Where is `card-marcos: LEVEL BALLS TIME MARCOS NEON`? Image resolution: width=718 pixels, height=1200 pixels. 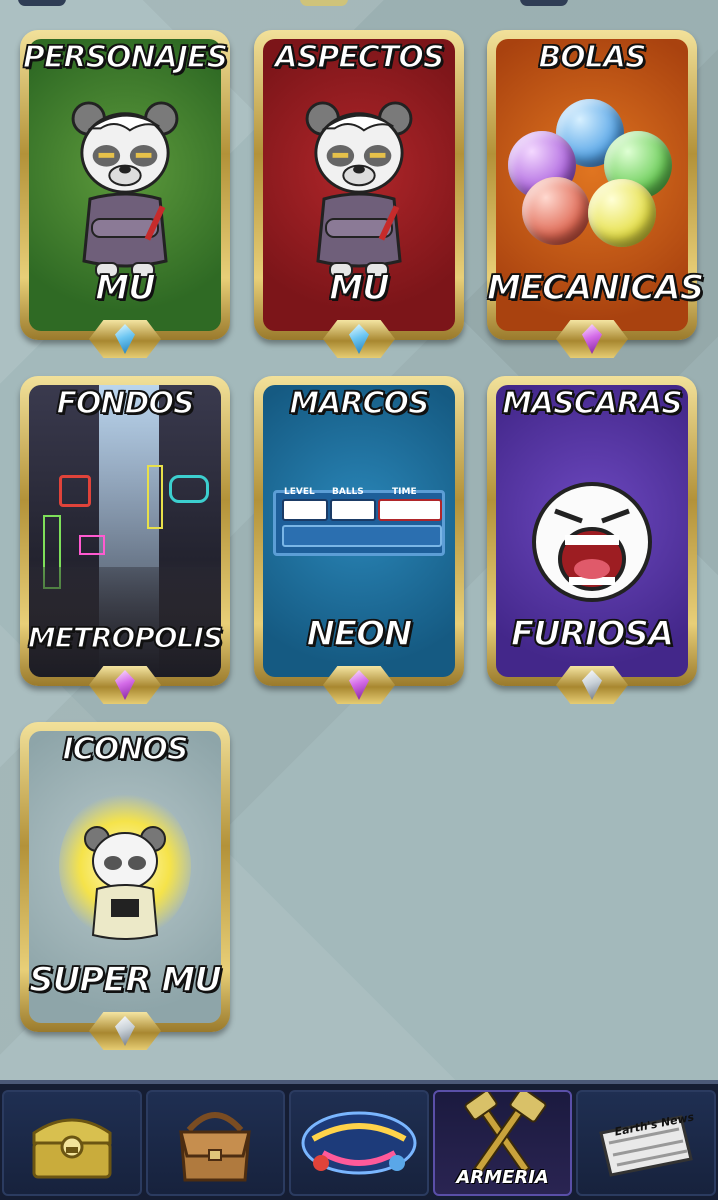 card-marcos: LEVEL BALLS TIME MARCOS NEON is located at coordinates (359, 540).